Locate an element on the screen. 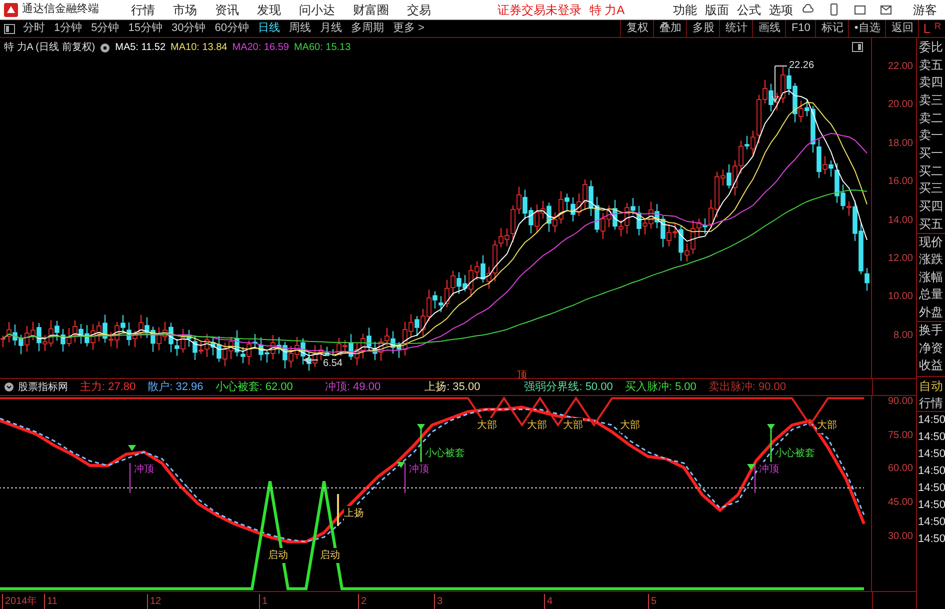 Image resolution: width=945 pixels, height=609 pixels. toolbar-button: 画线 is located at coordinates (769, 28).